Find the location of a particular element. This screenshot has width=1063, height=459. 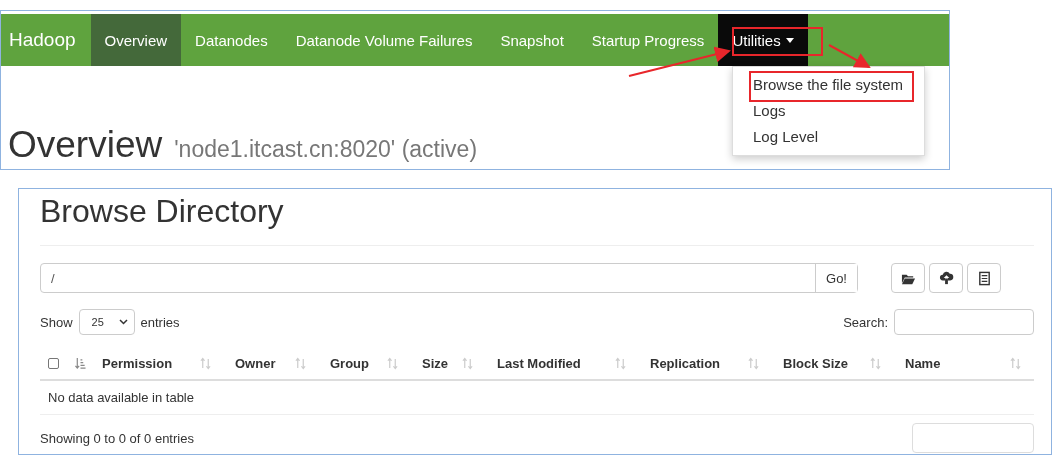

column-header: Size is located at coordinates (435, 363).